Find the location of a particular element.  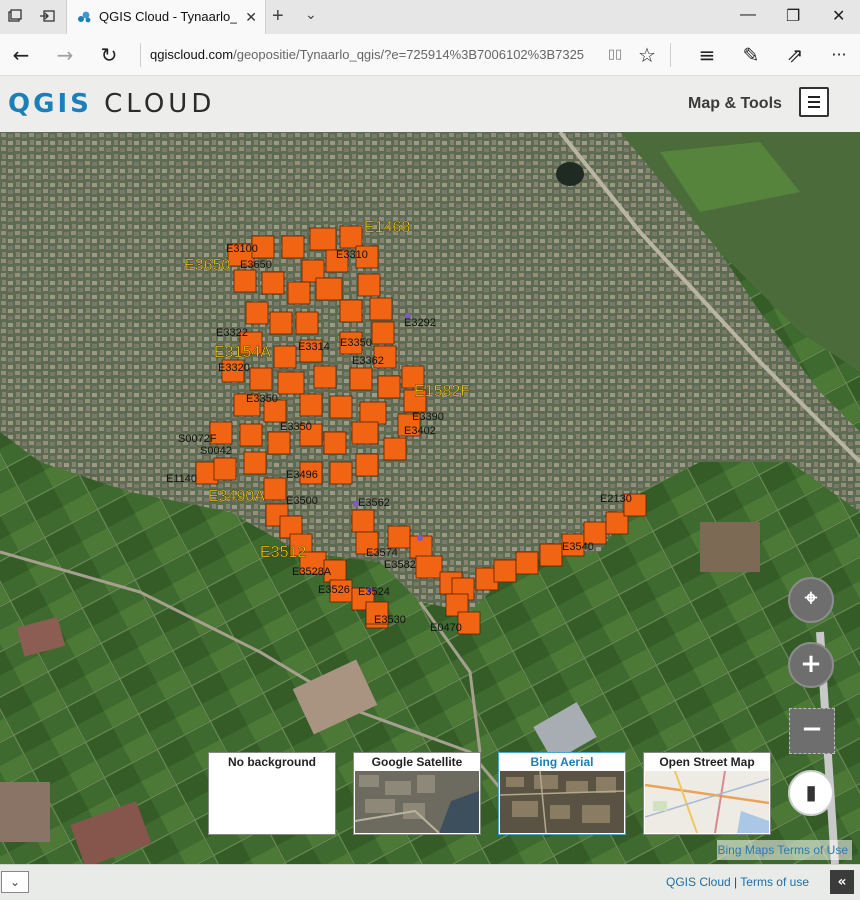

map-label: E3512 is located at coordinates (283, 552).